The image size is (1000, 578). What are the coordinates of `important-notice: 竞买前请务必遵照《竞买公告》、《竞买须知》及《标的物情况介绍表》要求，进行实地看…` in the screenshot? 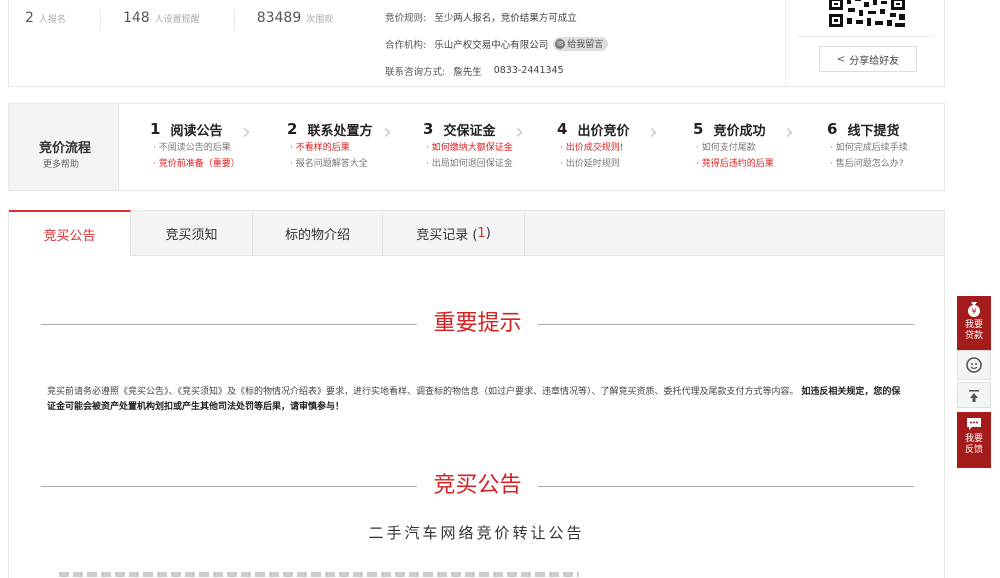 It's located at (478, 400).